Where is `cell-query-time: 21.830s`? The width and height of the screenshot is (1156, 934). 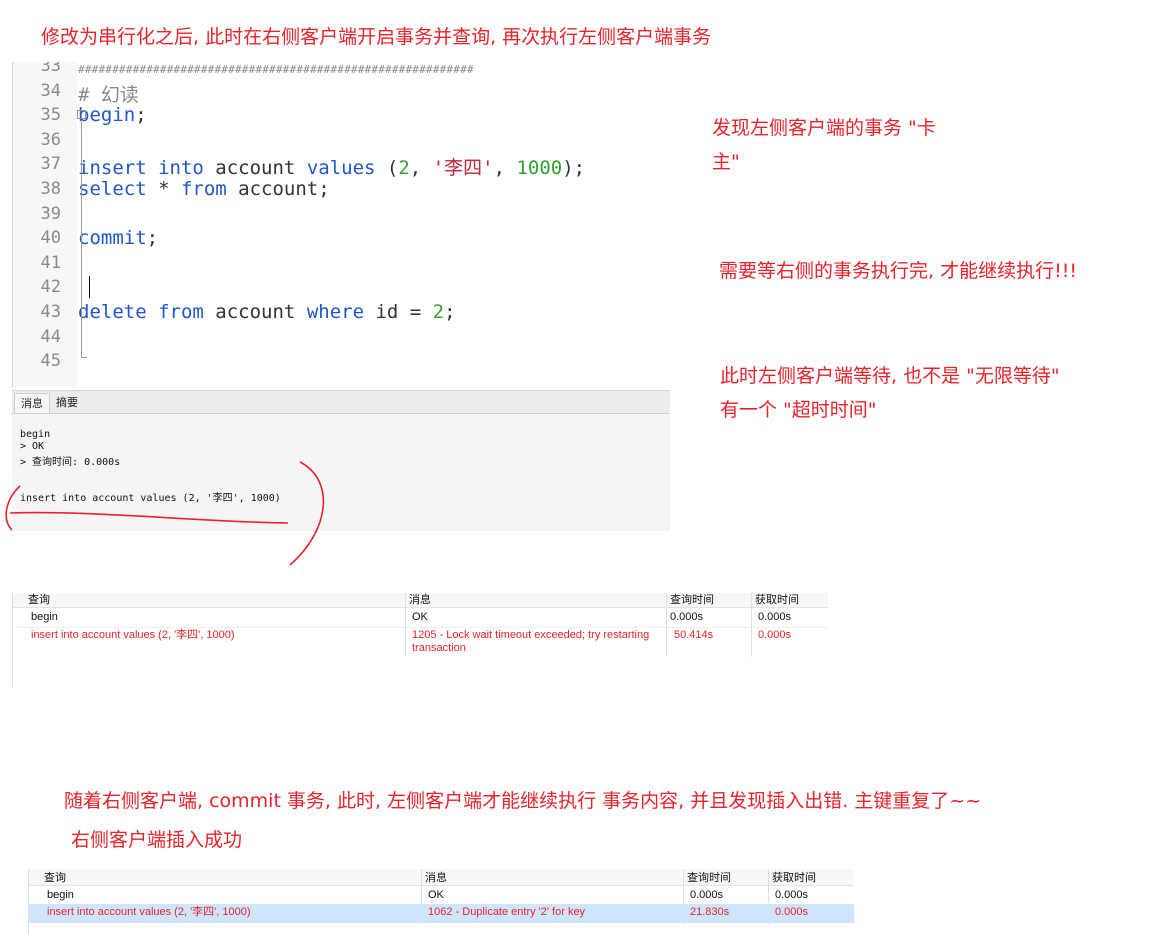 cell-query-time: 21.830s is located at coordinates (710, 912).